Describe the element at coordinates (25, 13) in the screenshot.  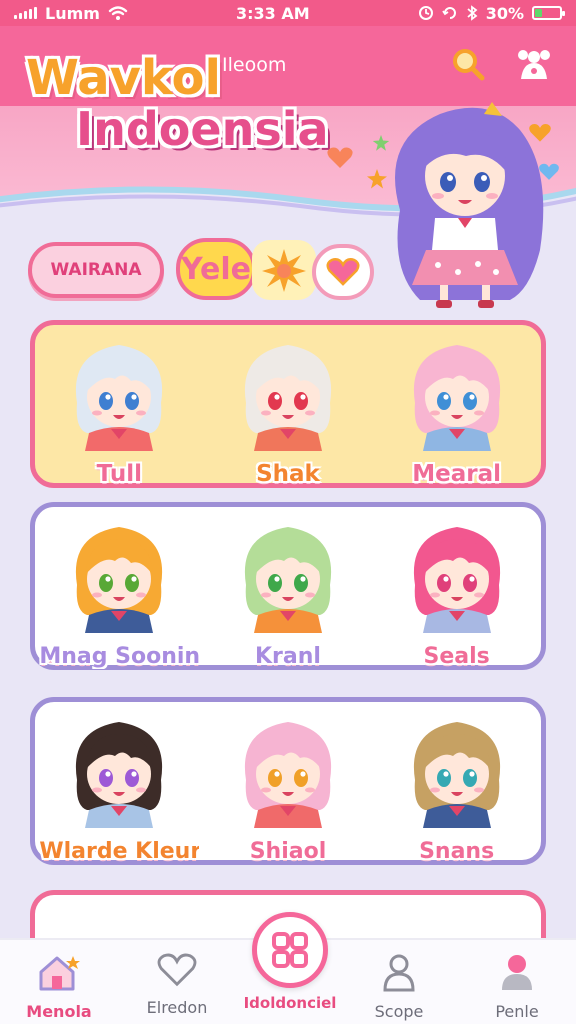
I see `signal-icon` at that location.